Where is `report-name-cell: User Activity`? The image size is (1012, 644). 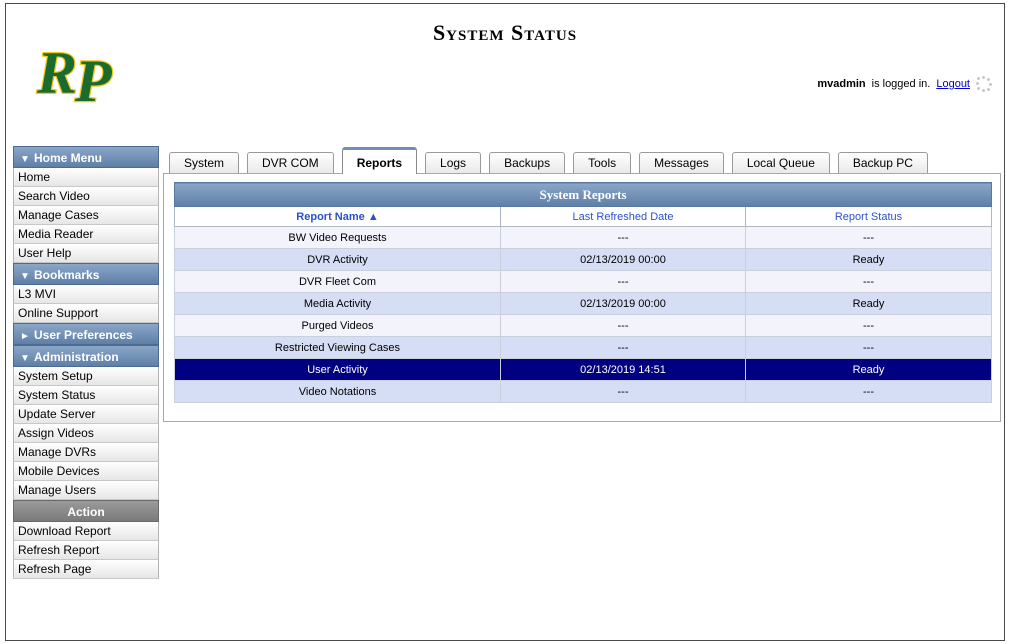
report-name-cell: User Activity is located at coordinates (337, 369).